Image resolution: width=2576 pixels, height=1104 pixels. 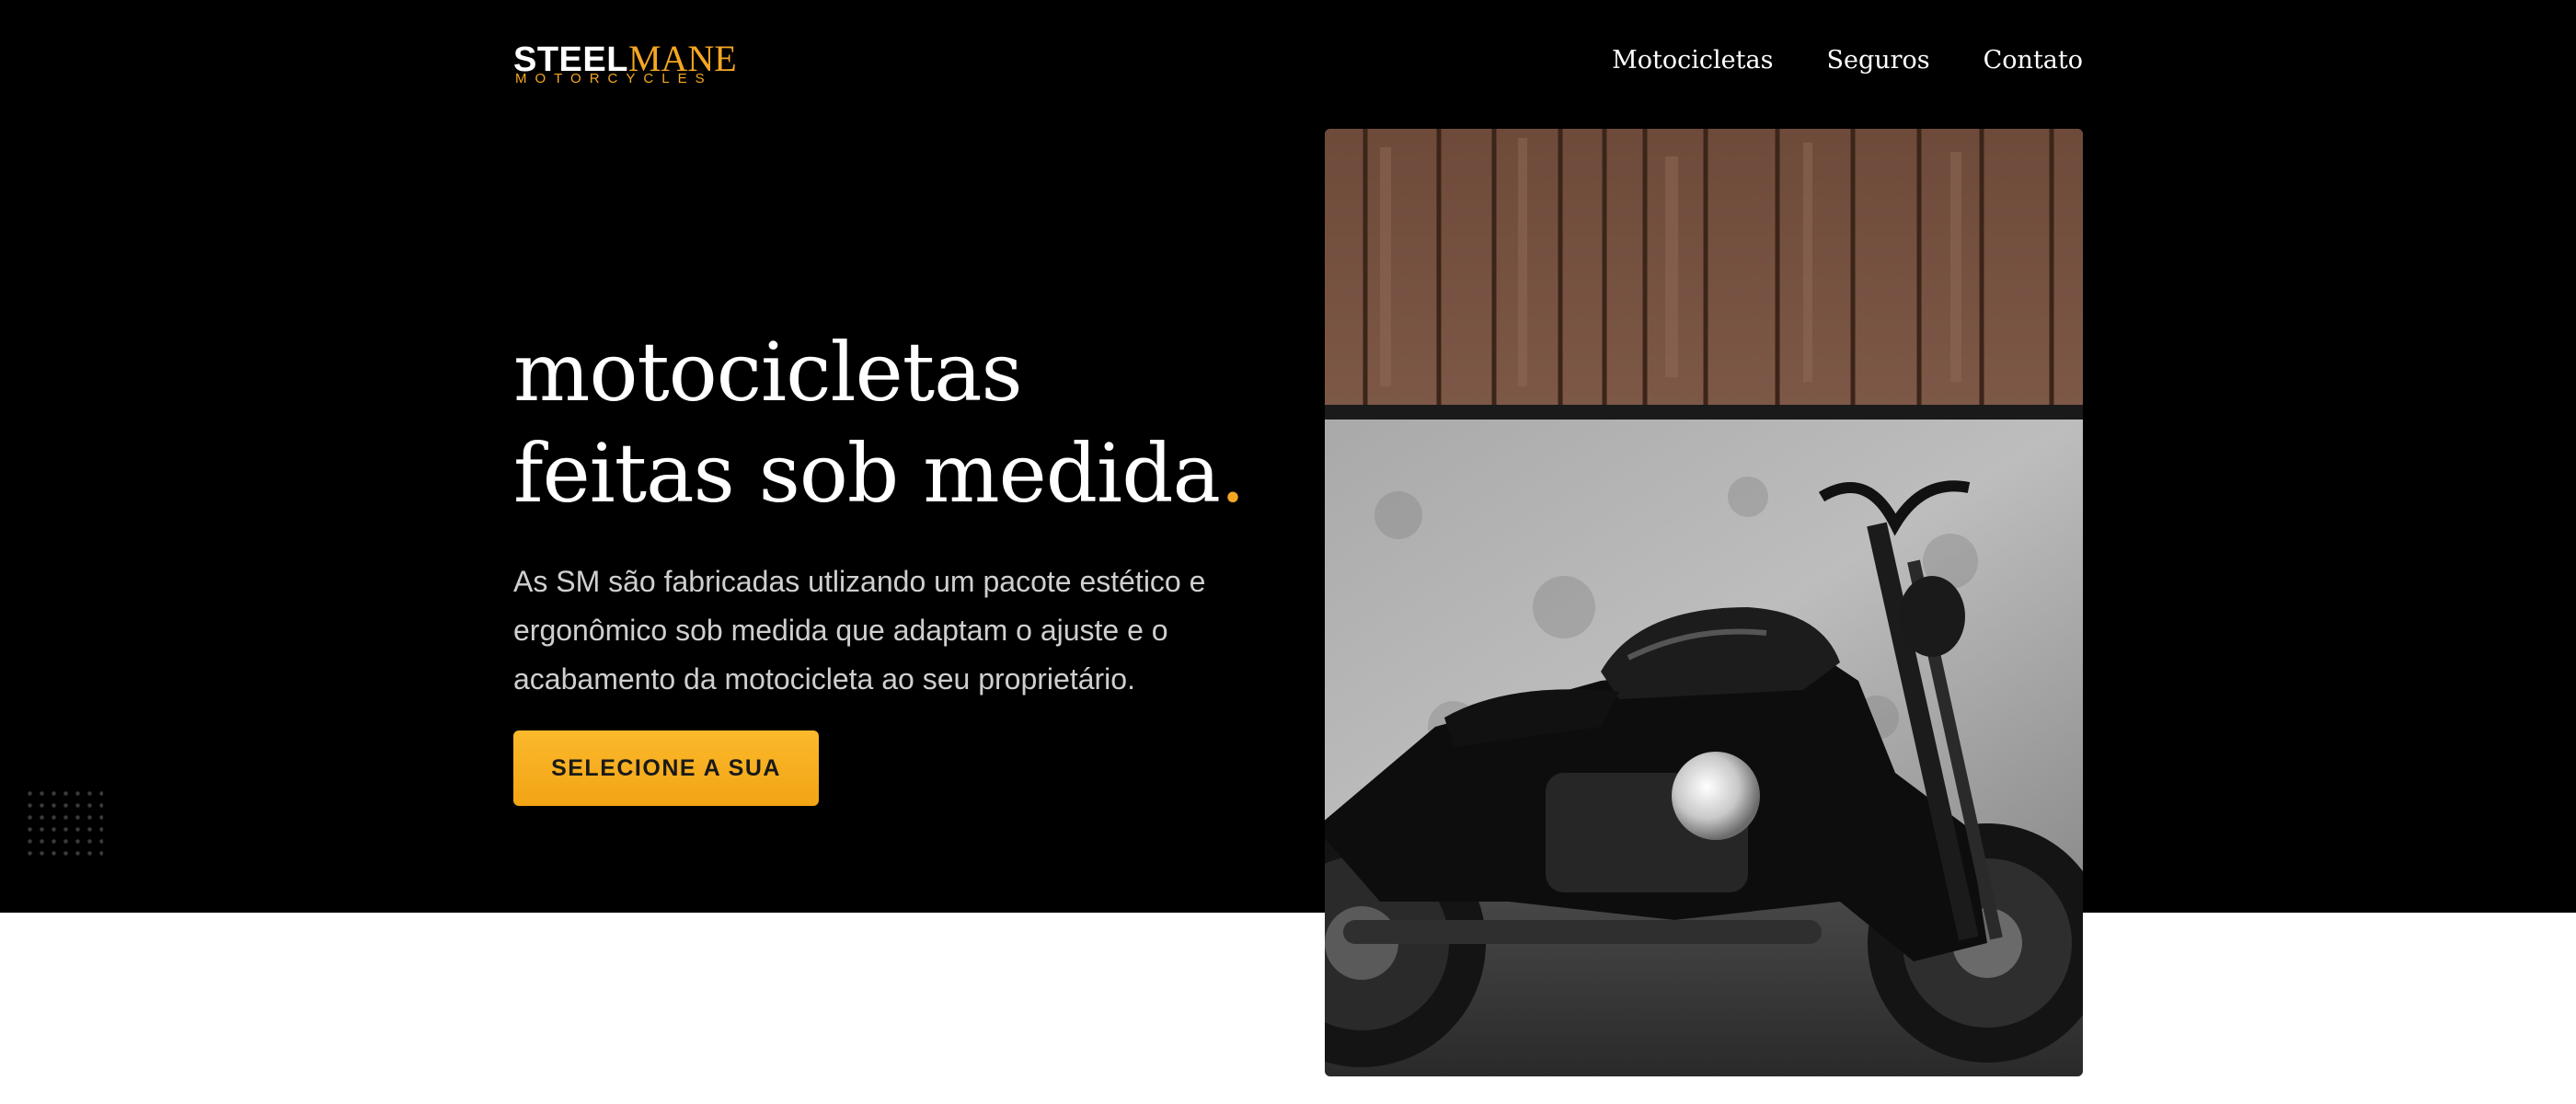 I want to click on hero-headline: motocicletas feitas sob medida., so click(x=909, y=423).